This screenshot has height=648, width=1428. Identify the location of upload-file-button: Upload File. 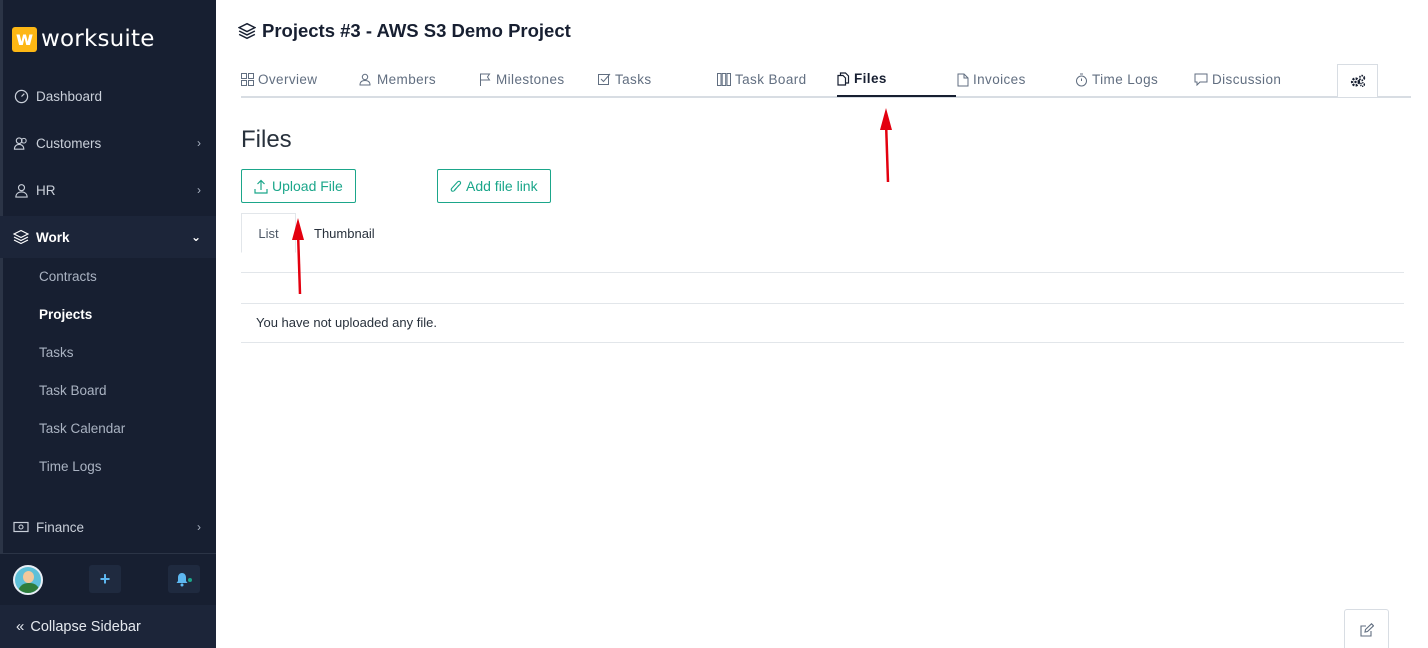
(298, 186).